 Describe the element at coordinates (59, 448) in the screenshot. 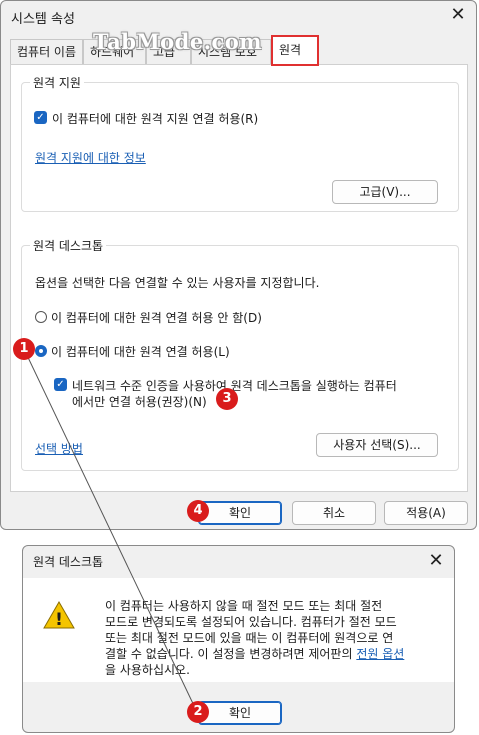

I see `how-to-choose-link: 선택 방법` at that location.